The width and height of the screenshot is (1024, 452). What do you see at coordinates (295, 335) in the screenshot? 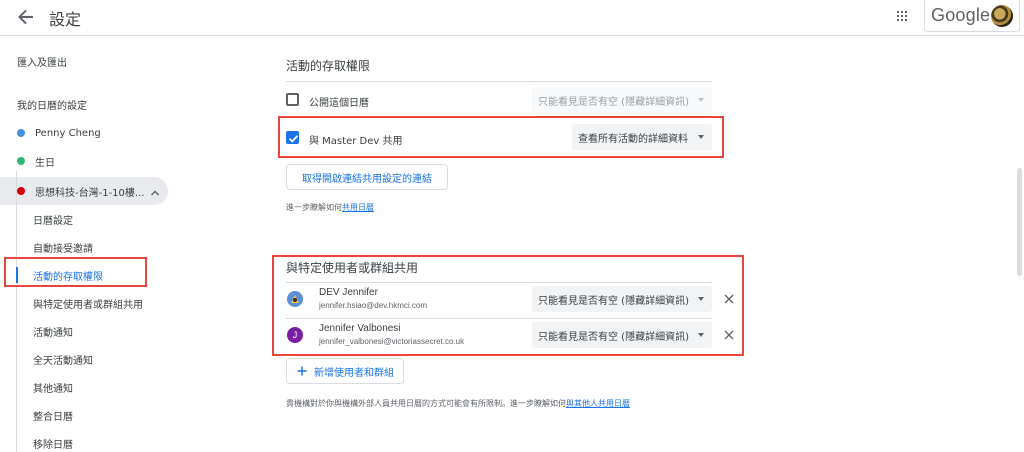
I see `user-avatar: J` at bounding box center [295, 335].